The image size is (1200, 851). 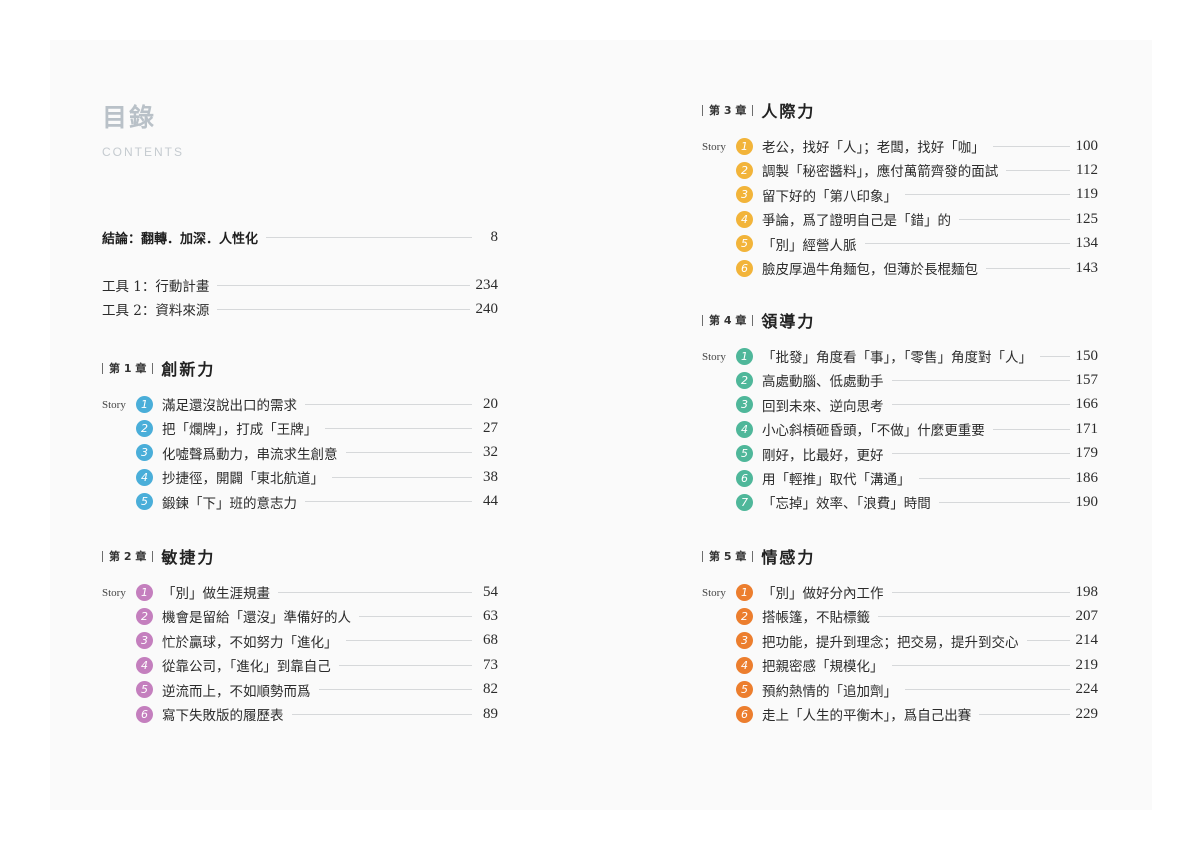 I want to click on toc-entry: 2 調製「秘密醬料」，應付萬箭齊發的面試 112, so click(x=917, y=170).